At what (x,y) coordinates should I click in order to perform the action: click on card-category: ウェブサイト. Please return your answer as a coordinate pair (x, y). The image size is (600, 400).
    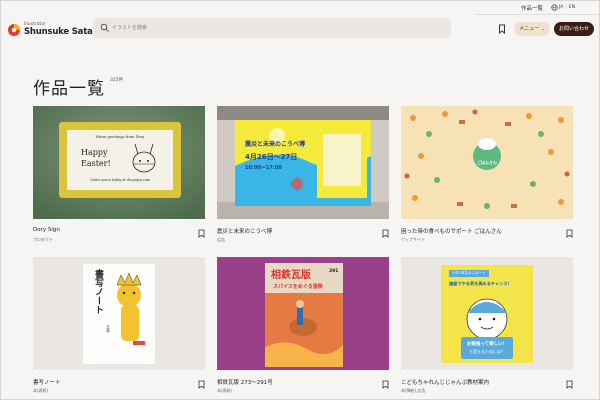
    Looking at the image, I should click on (413, 239).